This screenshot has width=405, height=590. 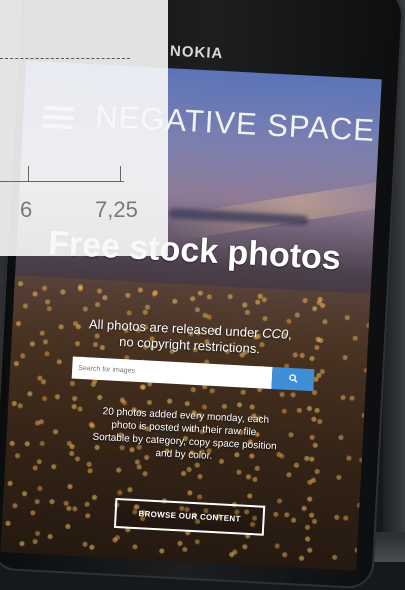 What do you see at coordinates (290, 334) in the screenshot?
I see `subline-comma: ,` at bounding box center [290, 334].